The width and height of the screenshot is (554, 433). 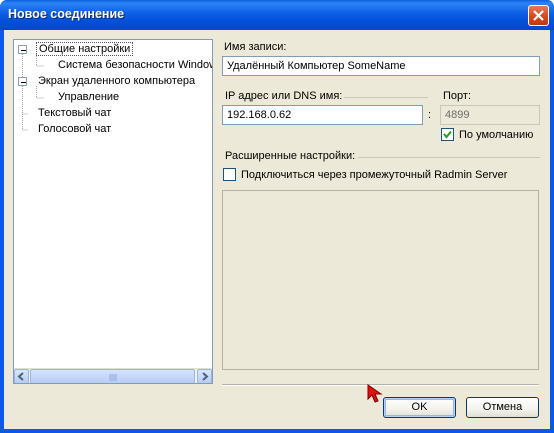 I want to click on tree-item-general: Общие настройки, so click(x=85, y=49).